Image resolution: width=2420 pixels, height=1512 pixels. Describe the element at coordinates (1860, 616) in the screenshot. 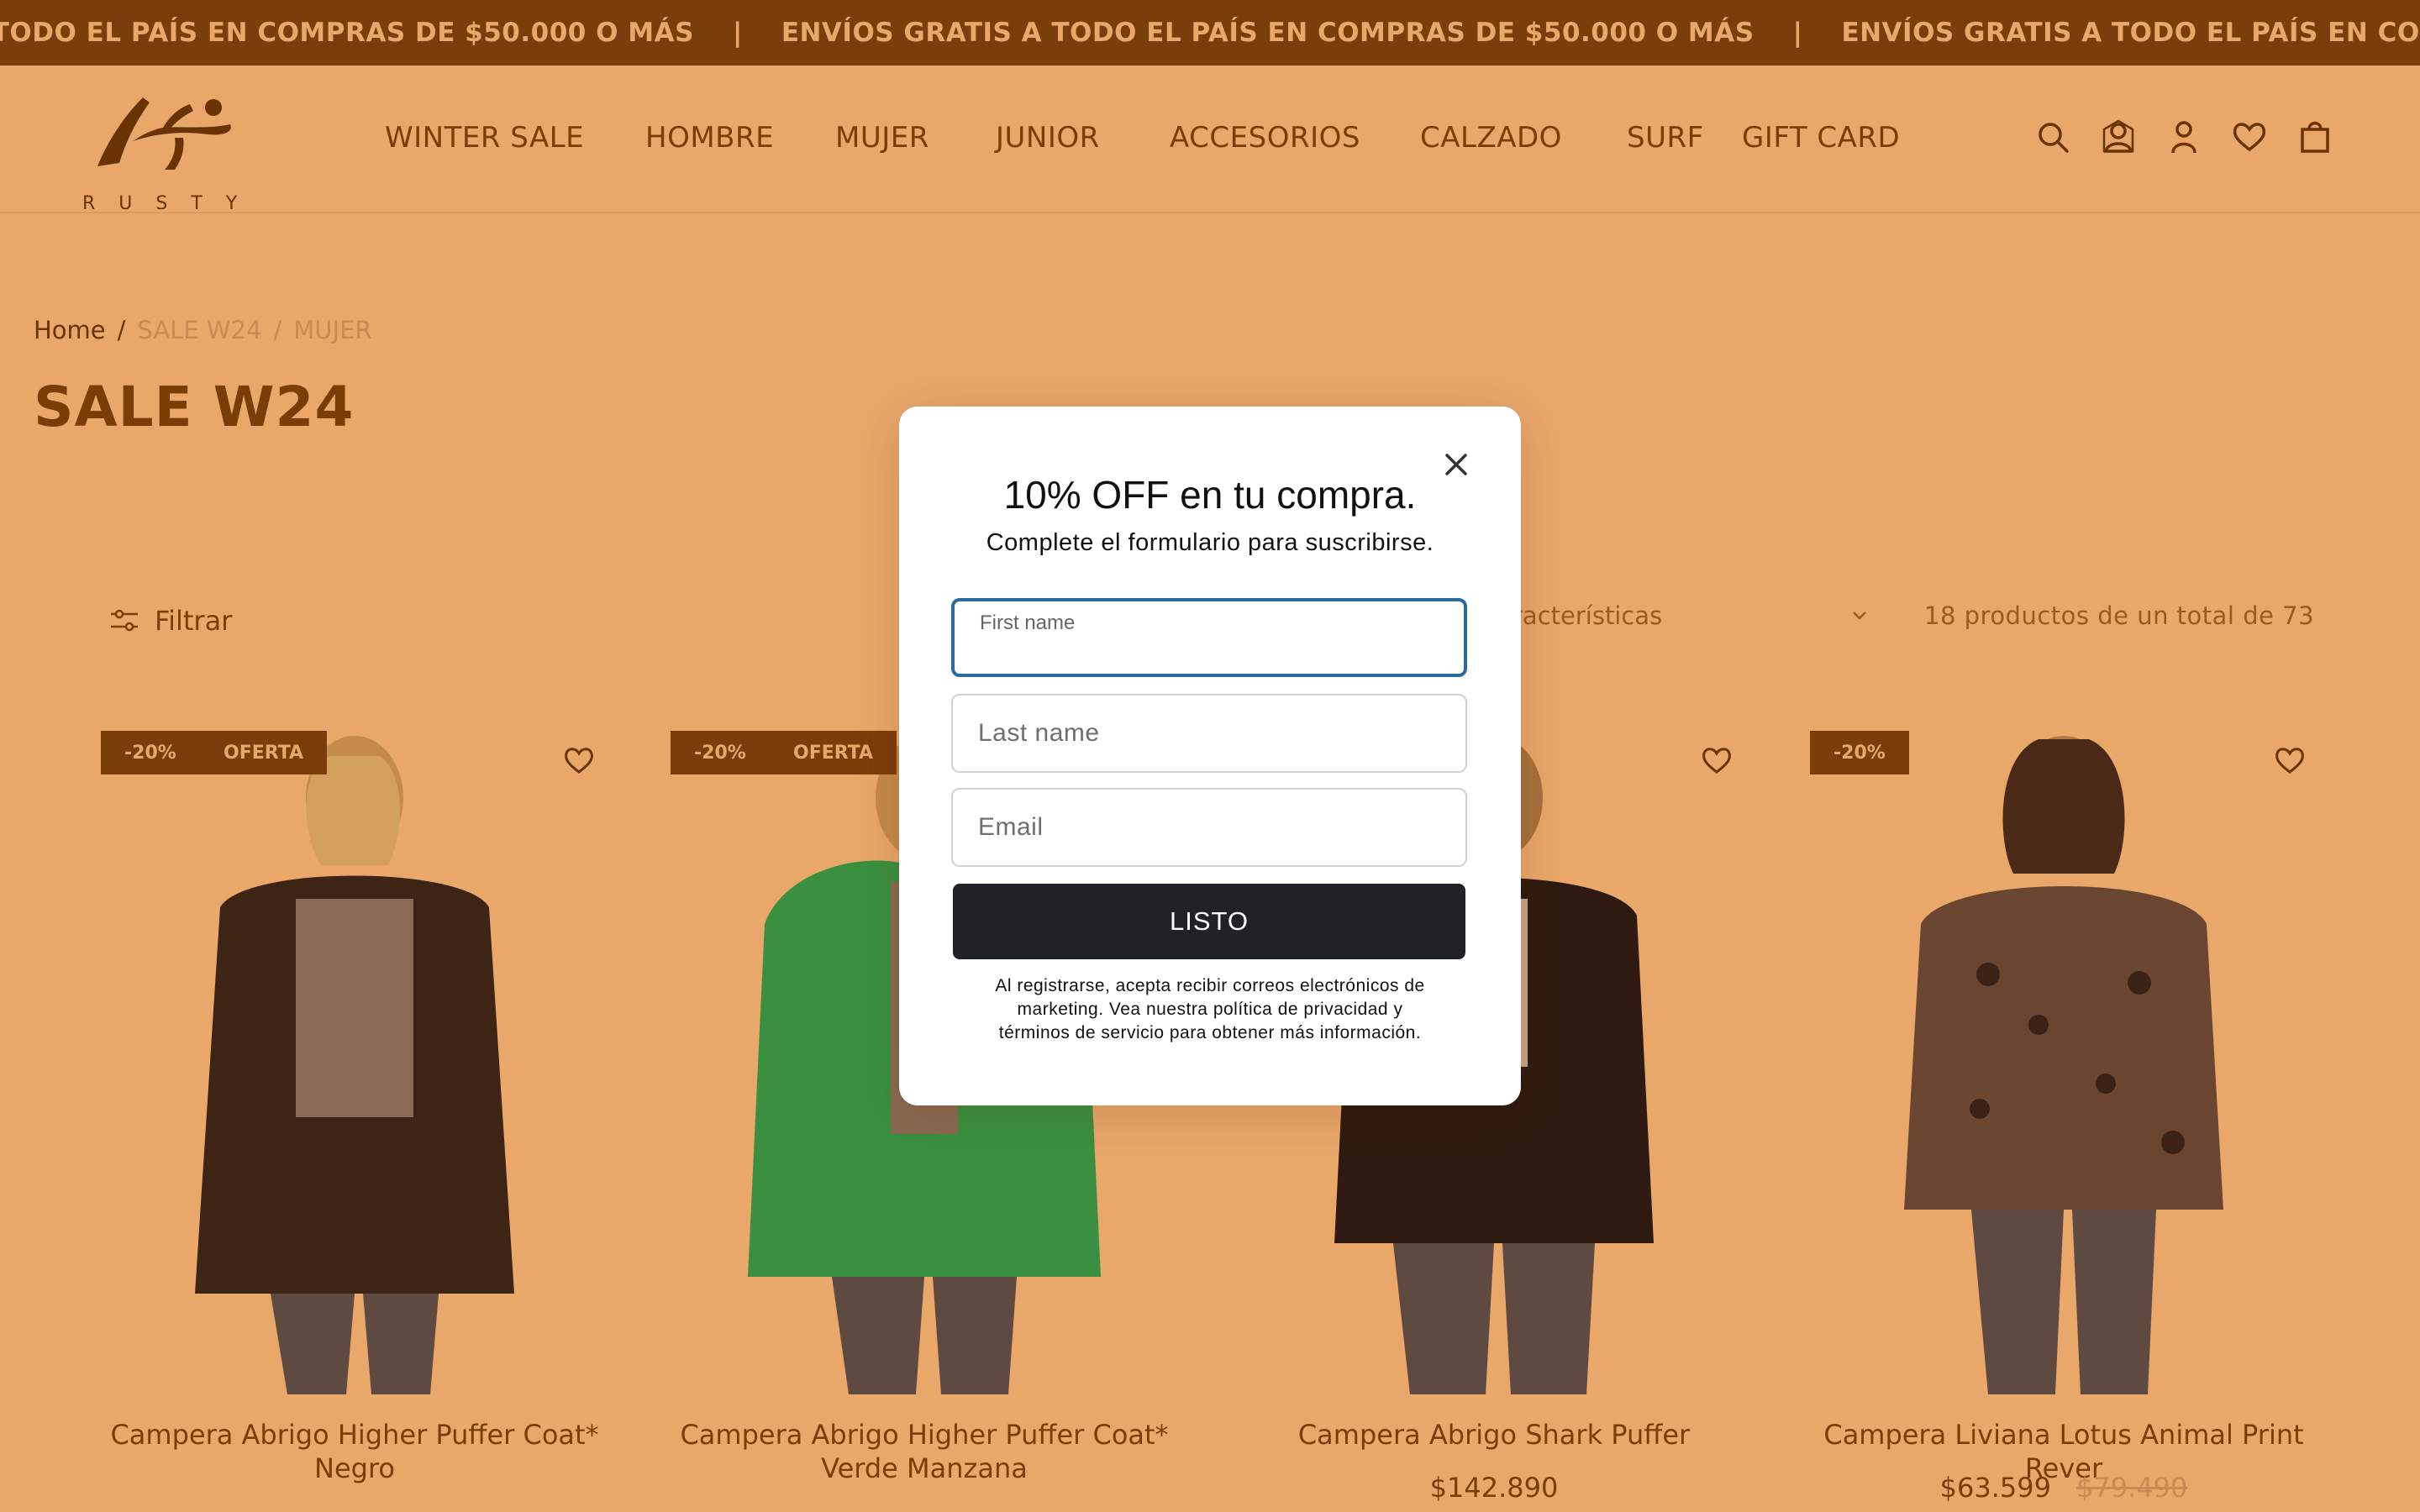

I see `chevron-down-icon` at that location.